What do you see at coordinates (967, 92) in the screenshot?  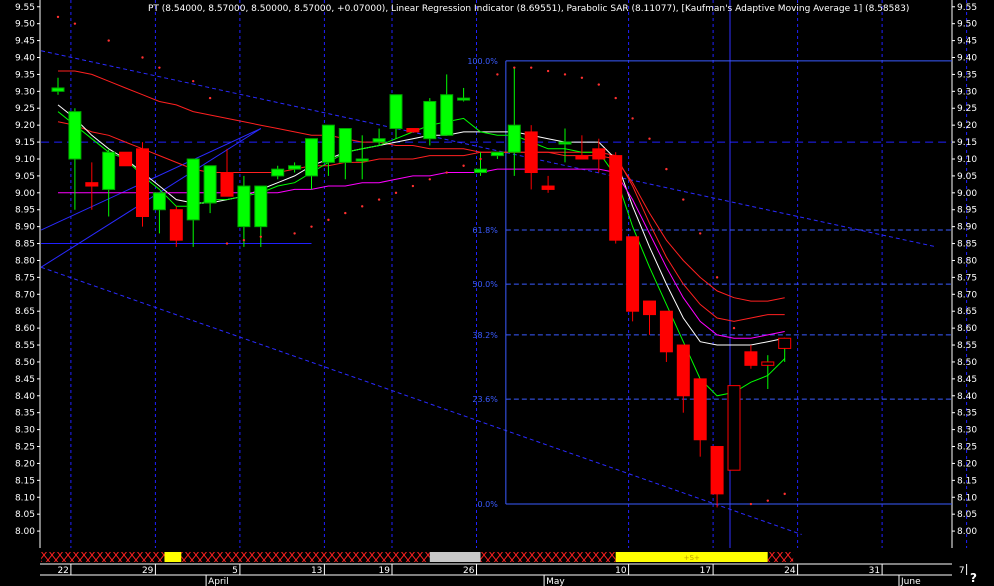 I see `y-tick-label-right: 9.30` at bounding box center [967, 92].